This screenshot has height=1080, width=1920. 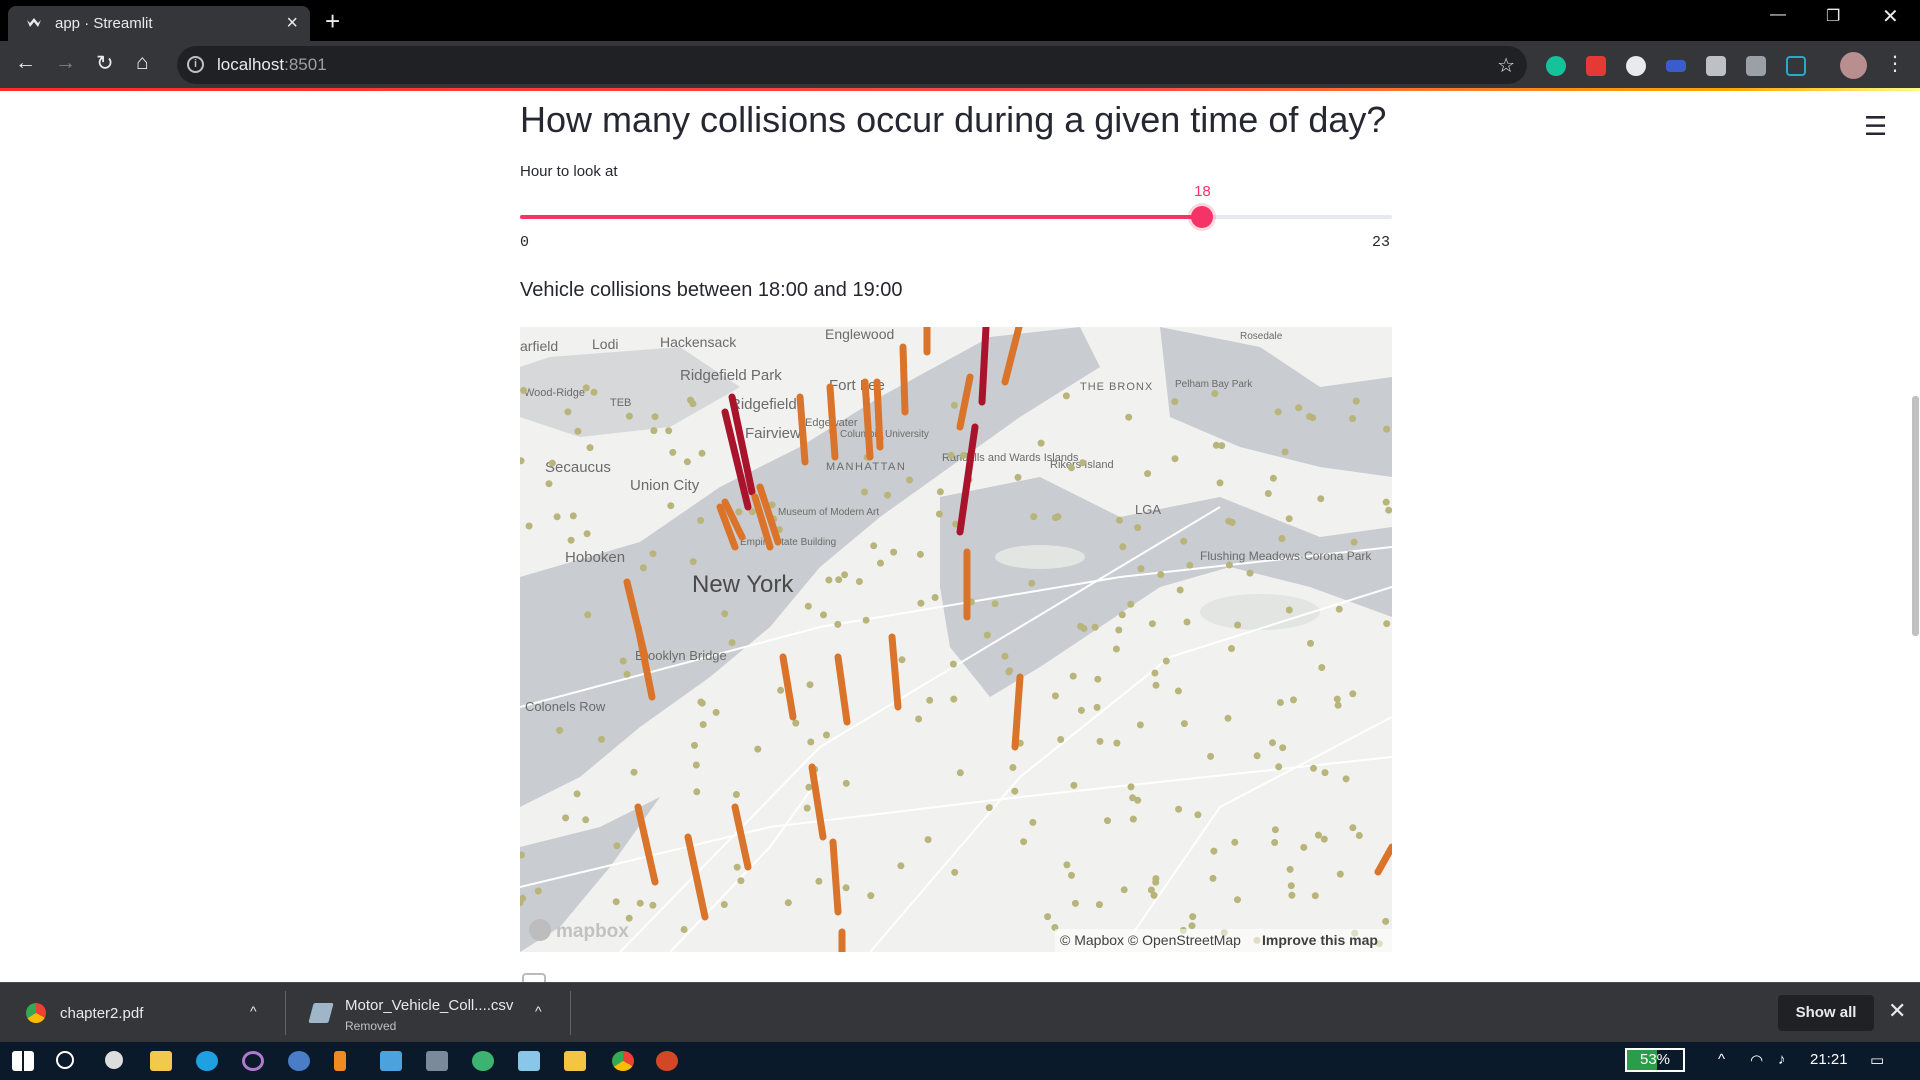 What do you see at coordinates (1915, 516) in the screenshot?
I see `page-scrollbar` at bounding box center [1915, 516].